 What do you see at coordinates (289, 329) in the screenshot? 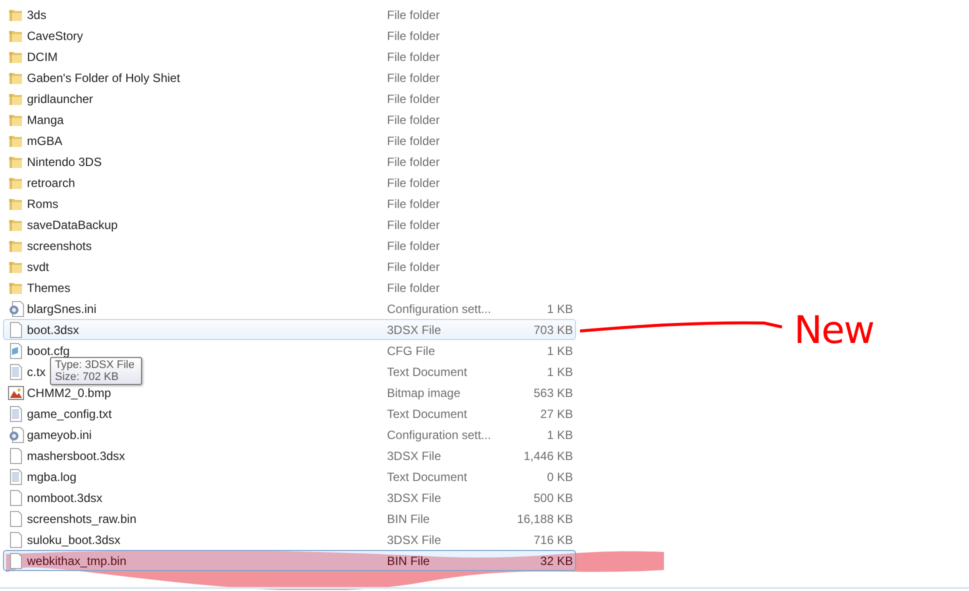
I see `file-row: boot.3dsx 3DSX File 703 KB` at bounding box center [289, 329].